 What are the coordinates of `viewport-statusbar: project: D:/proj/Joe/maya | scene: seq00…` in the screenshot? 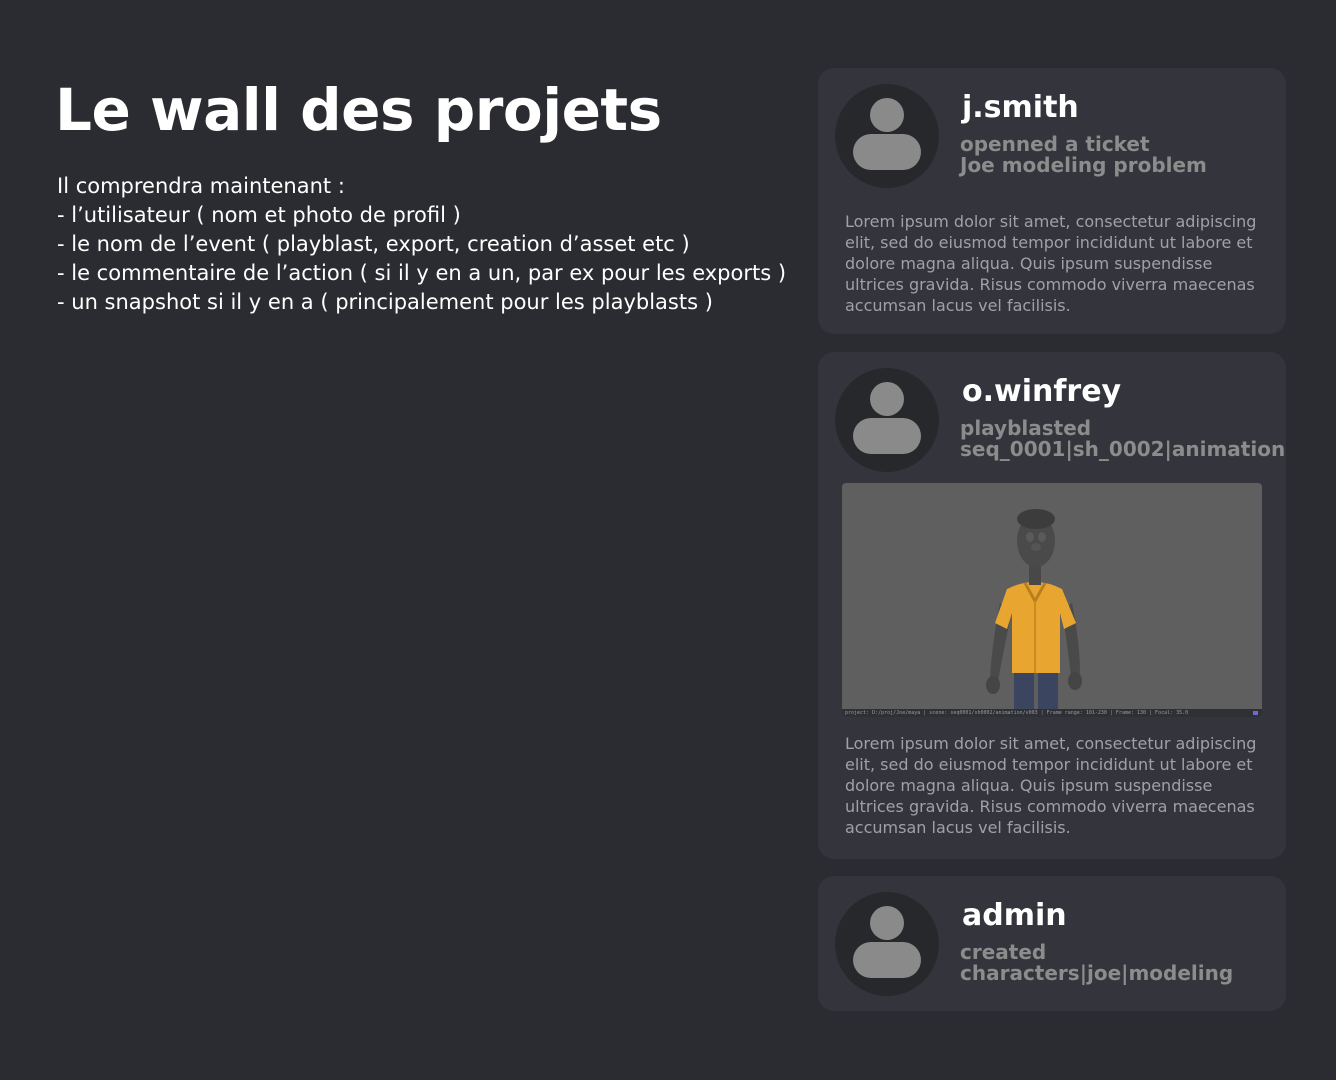 It's located at (1052, 713).